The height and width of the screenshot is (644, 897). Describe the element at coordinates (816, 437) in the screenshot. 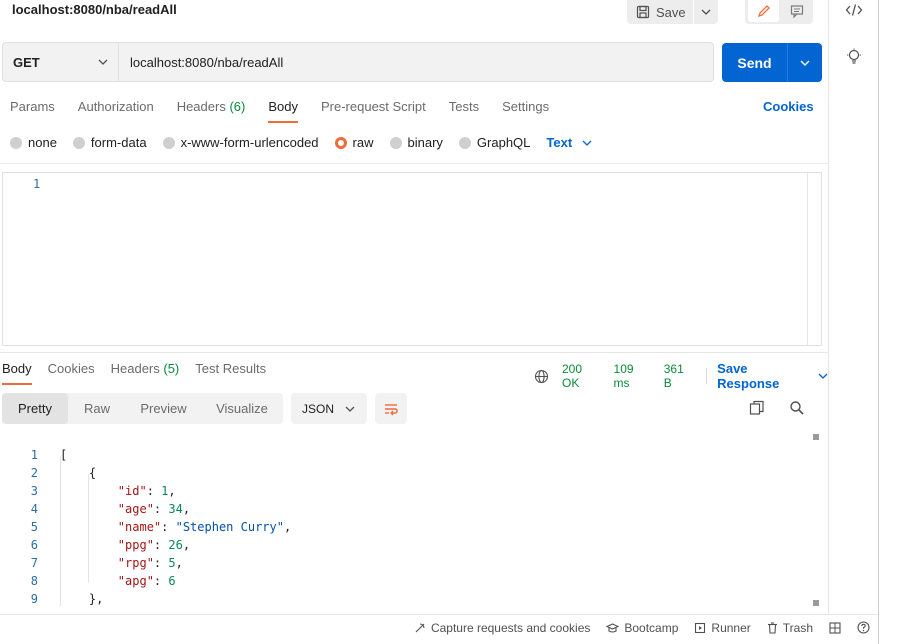

I see `scroll-up-arrow` at that location.